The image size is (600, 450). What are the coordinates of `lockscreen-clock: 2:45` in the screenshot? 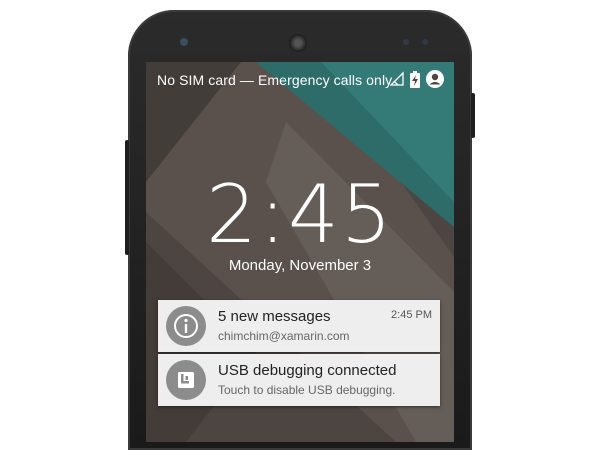 It's located at (300, 214).